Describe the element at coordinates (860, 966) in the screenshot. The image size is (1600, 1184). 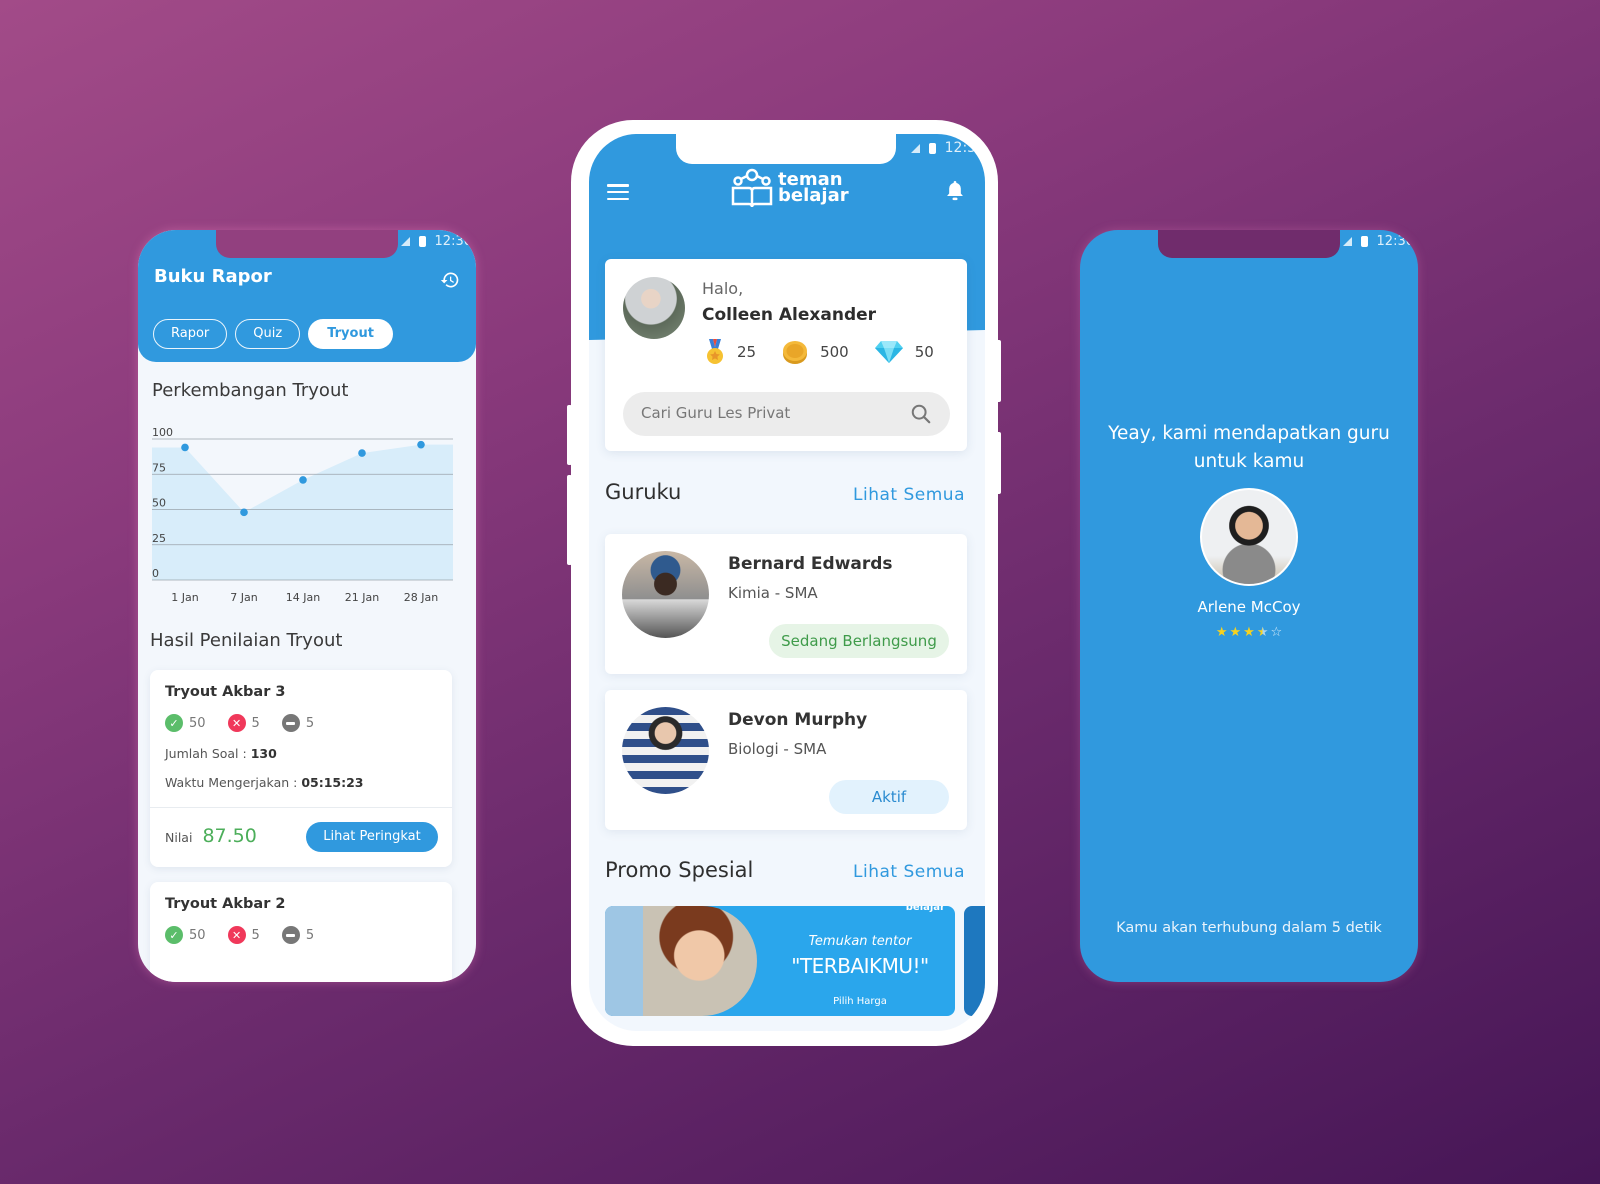
I see `promo-headline: "TERBAIKMU!"` at that location.